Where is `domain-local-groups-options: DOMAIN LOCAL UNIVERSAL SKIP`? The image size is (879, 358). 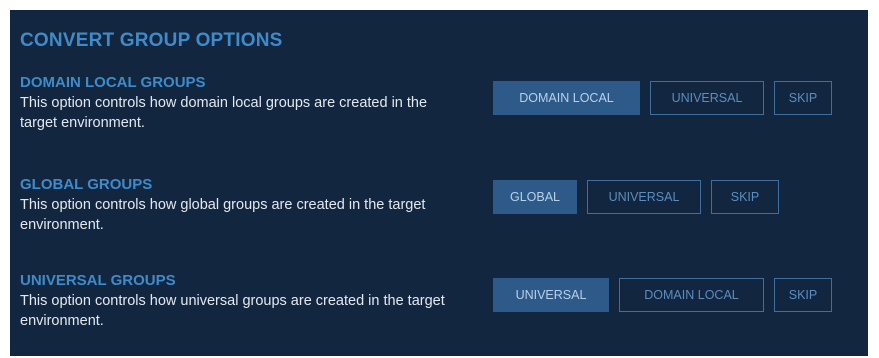 domain-local-groups-options: DOMAIN LOCAL UNIVERSAL SKIP is located at coordinates (662, 98).